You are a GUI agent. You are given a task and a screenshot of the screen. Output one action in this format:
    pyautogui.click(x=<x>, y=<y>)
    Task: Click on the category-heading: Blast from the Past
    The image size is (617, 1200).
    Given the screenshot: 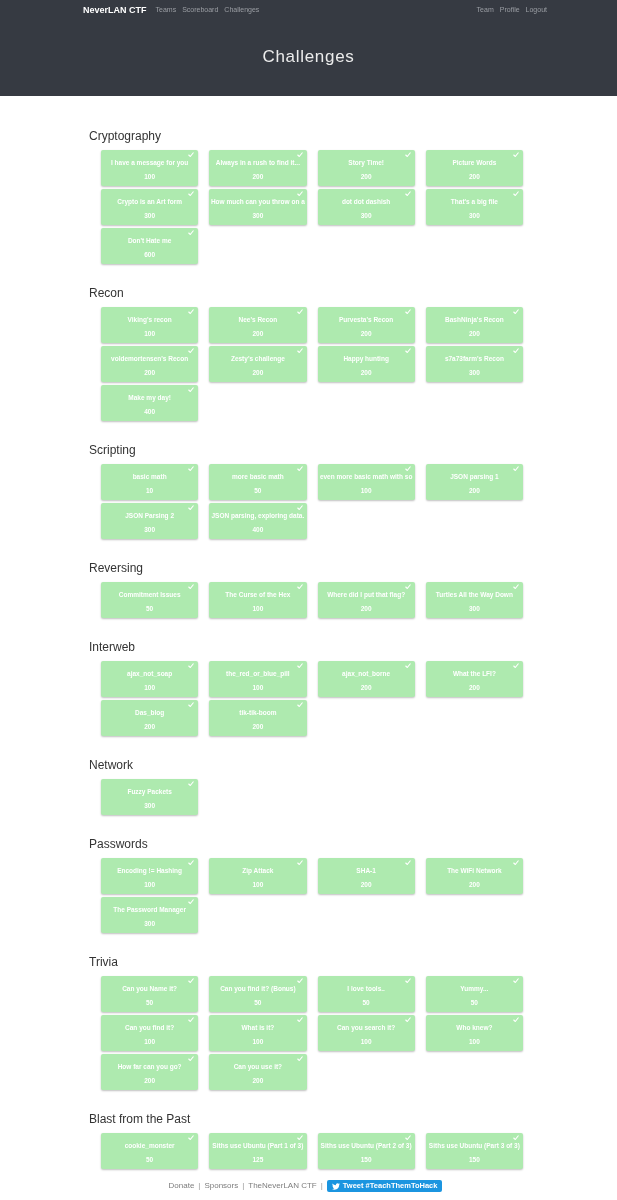 What is the action you would take?
    pyautogui.click(x=140, y=1119)
    